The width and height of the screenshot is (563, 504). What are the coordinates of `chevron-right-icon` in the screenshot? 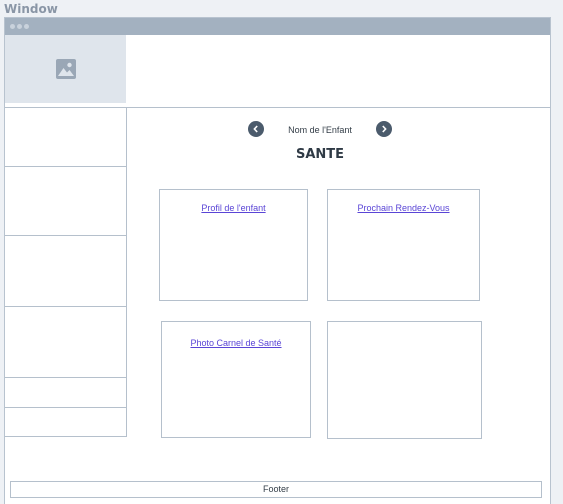 It's located at (384, 129).